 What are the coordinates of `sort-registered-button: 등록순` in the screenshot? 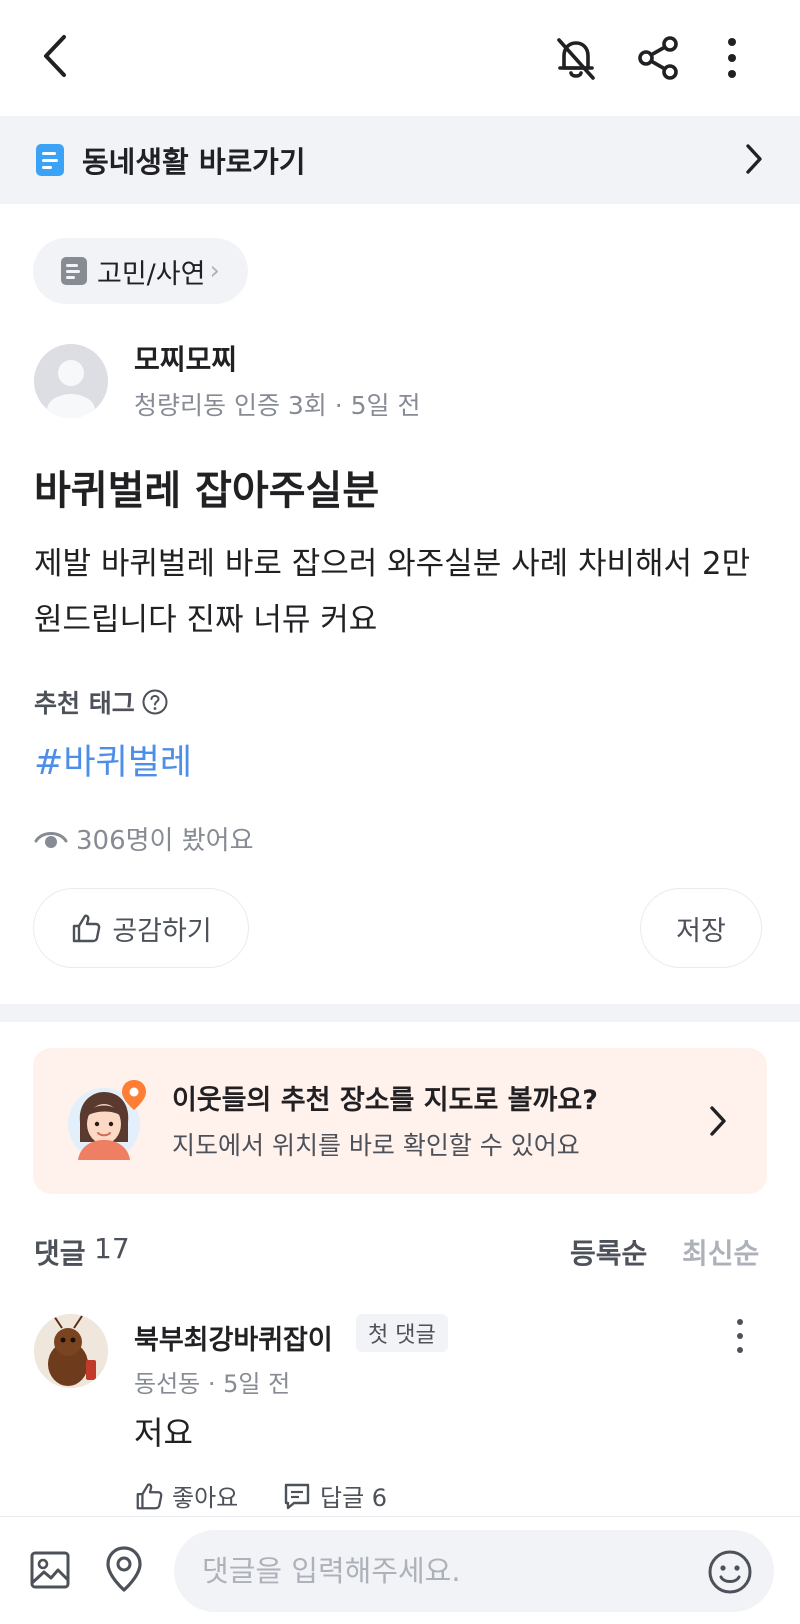 It's located at (608, 1252).